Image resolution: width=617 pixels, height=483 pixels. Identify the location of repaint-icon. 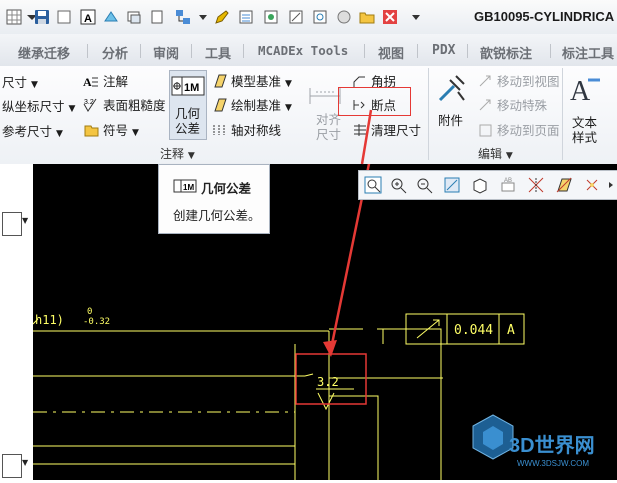
(452, 186).